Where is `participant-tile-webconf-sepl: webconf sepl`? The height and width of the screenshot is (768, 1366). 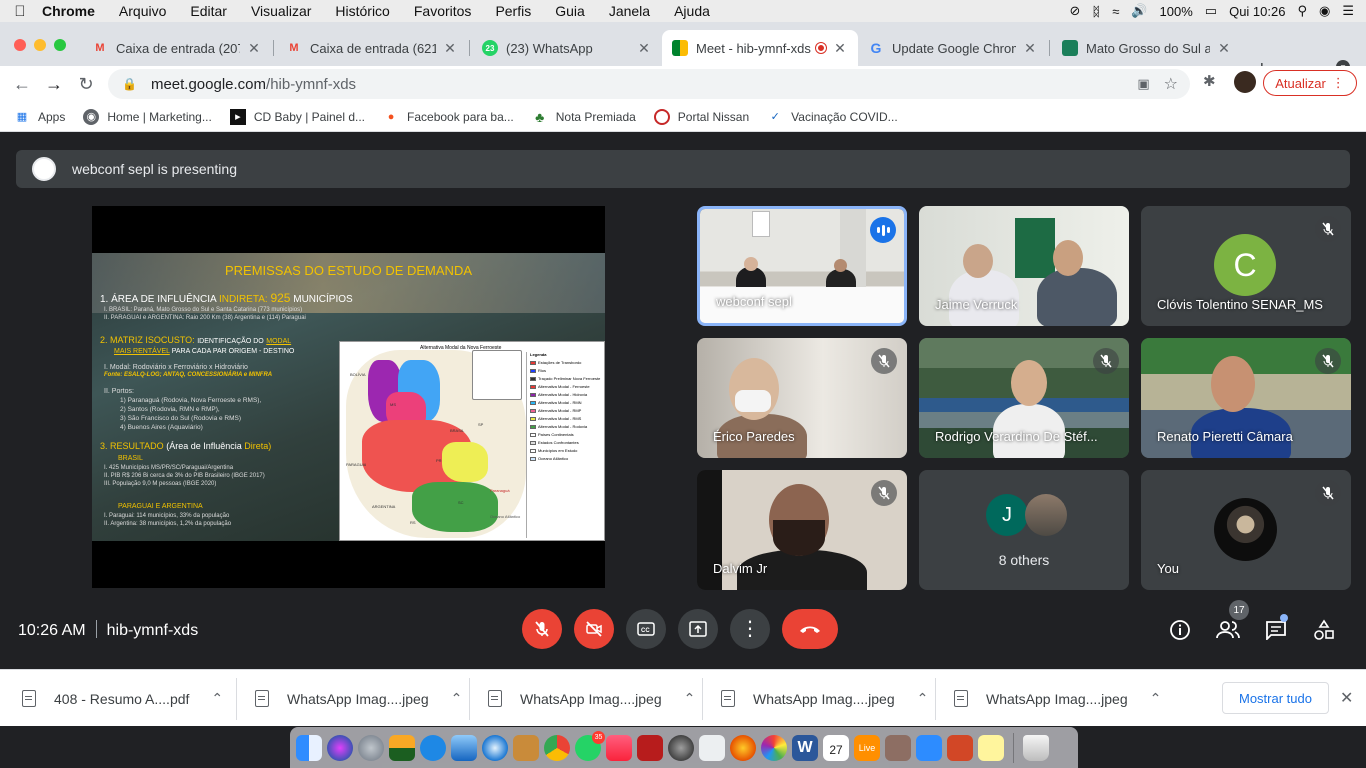
participant-tile-webconf-sepl: webconf sepl is located at coordinates (802, 266).